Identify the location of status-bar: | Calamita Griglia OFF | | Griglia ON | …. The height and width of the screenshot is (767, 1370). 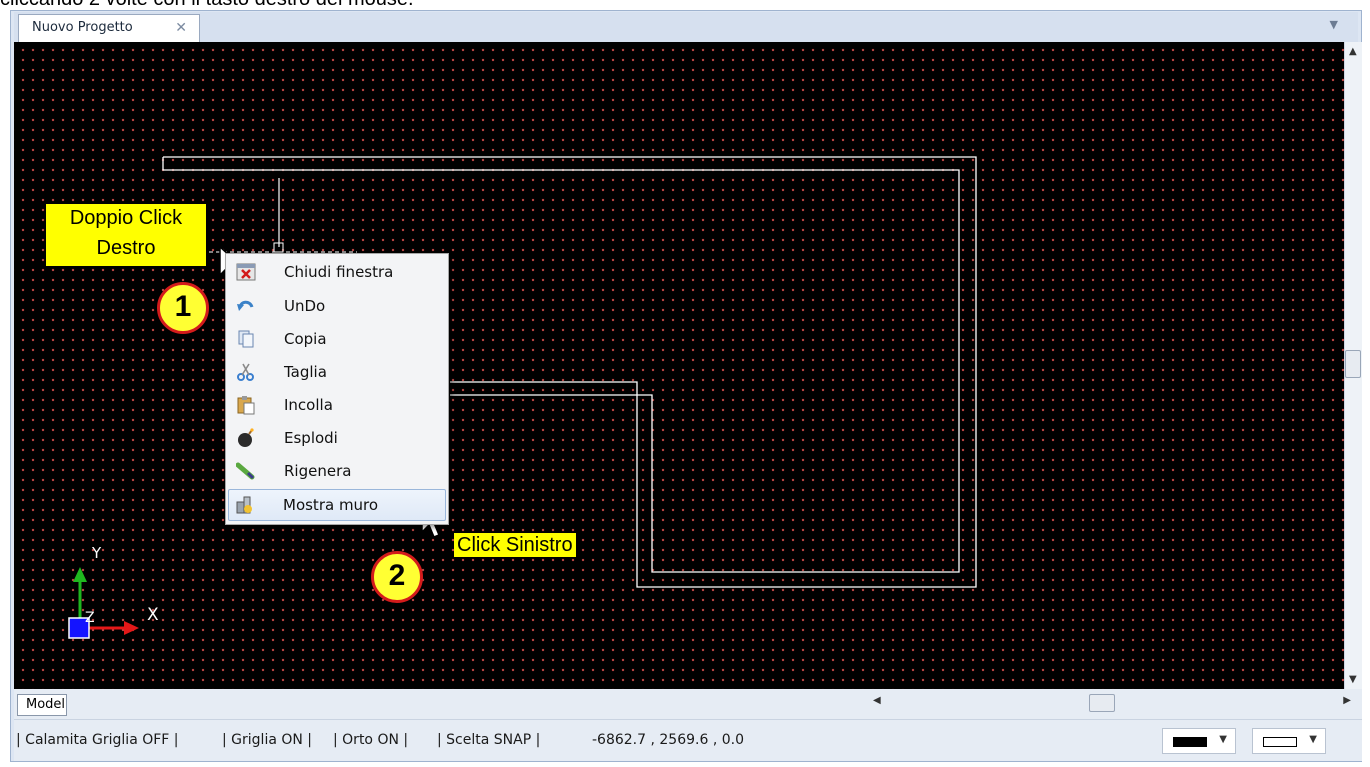
(688, 740).